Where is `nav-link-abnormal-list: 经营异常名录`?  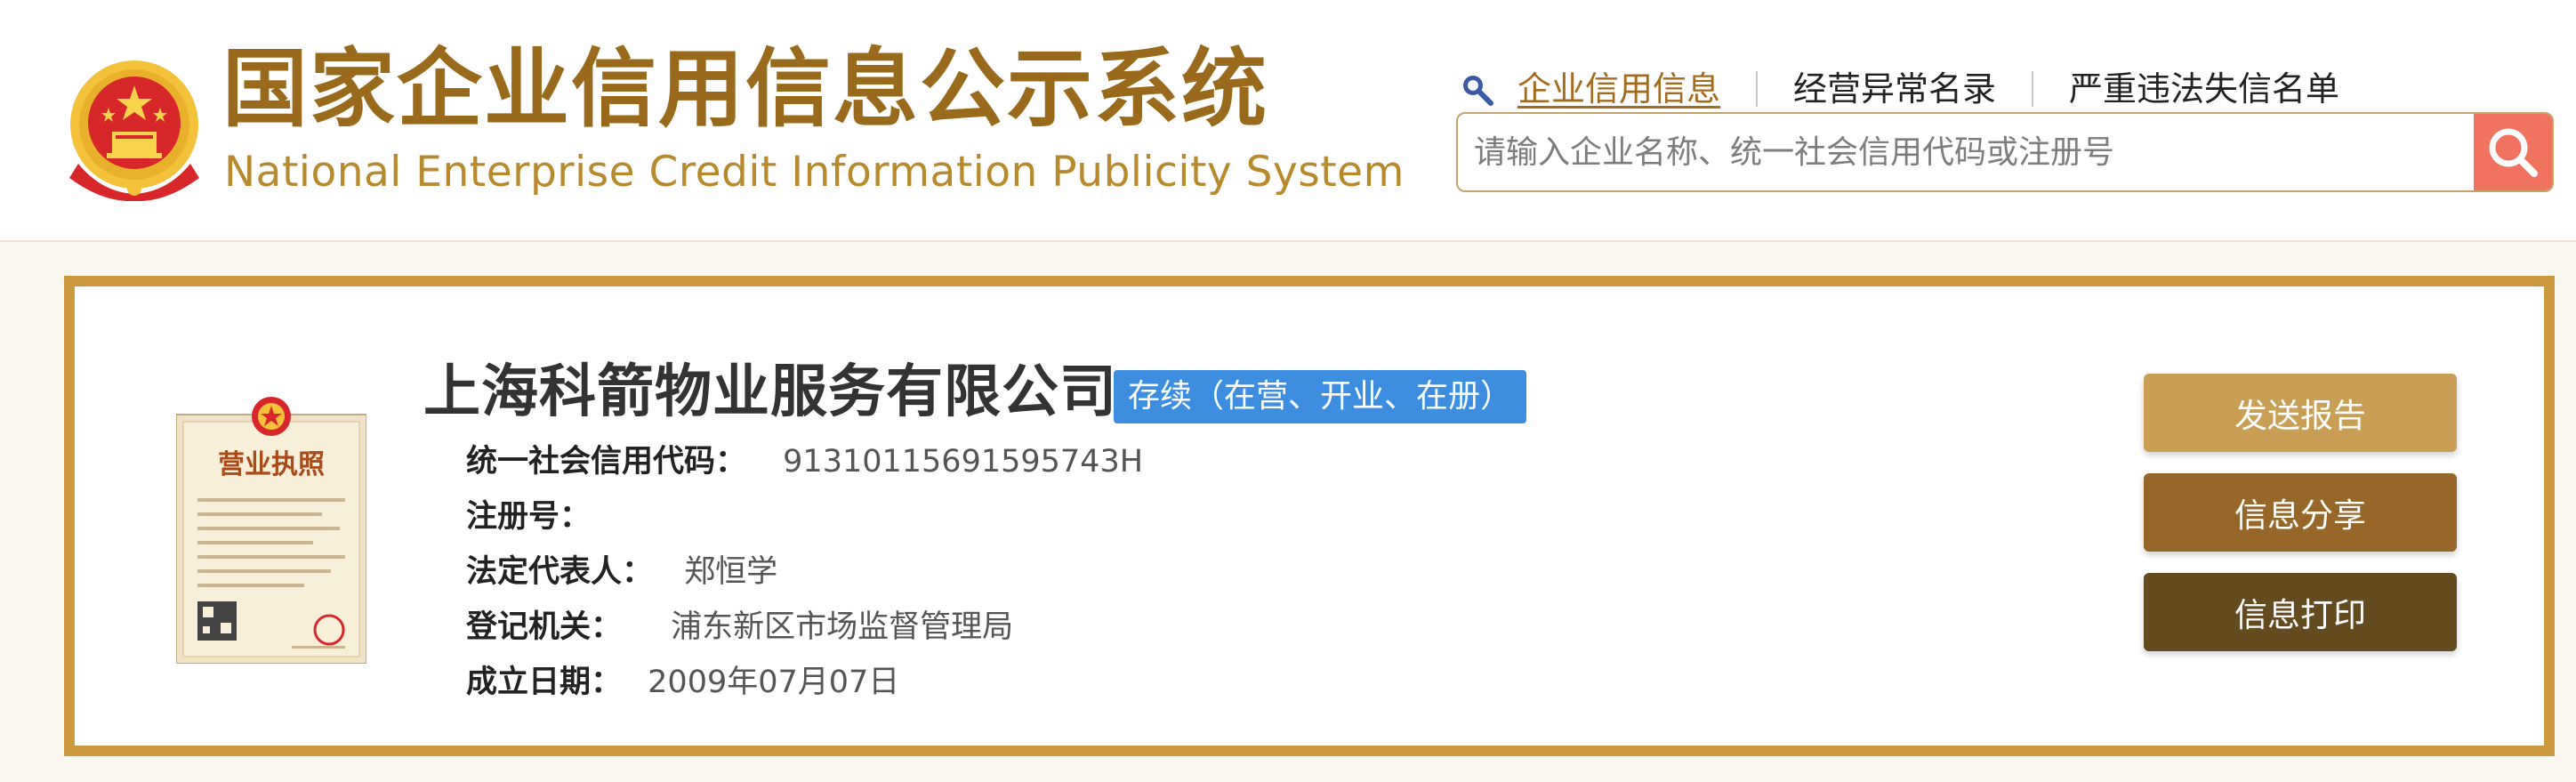 nav-link-abnormal-list: 经营异常名录 is located at coordinates (1894, 89).